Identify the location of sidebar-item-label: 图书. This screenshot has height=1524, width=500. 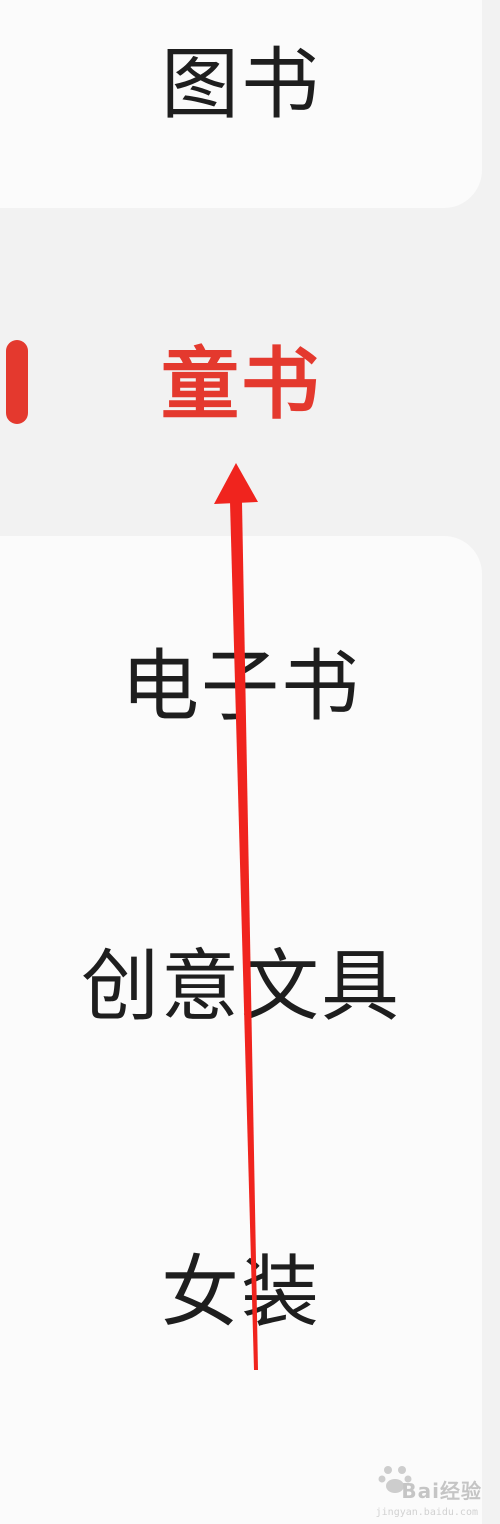
(240, 85).